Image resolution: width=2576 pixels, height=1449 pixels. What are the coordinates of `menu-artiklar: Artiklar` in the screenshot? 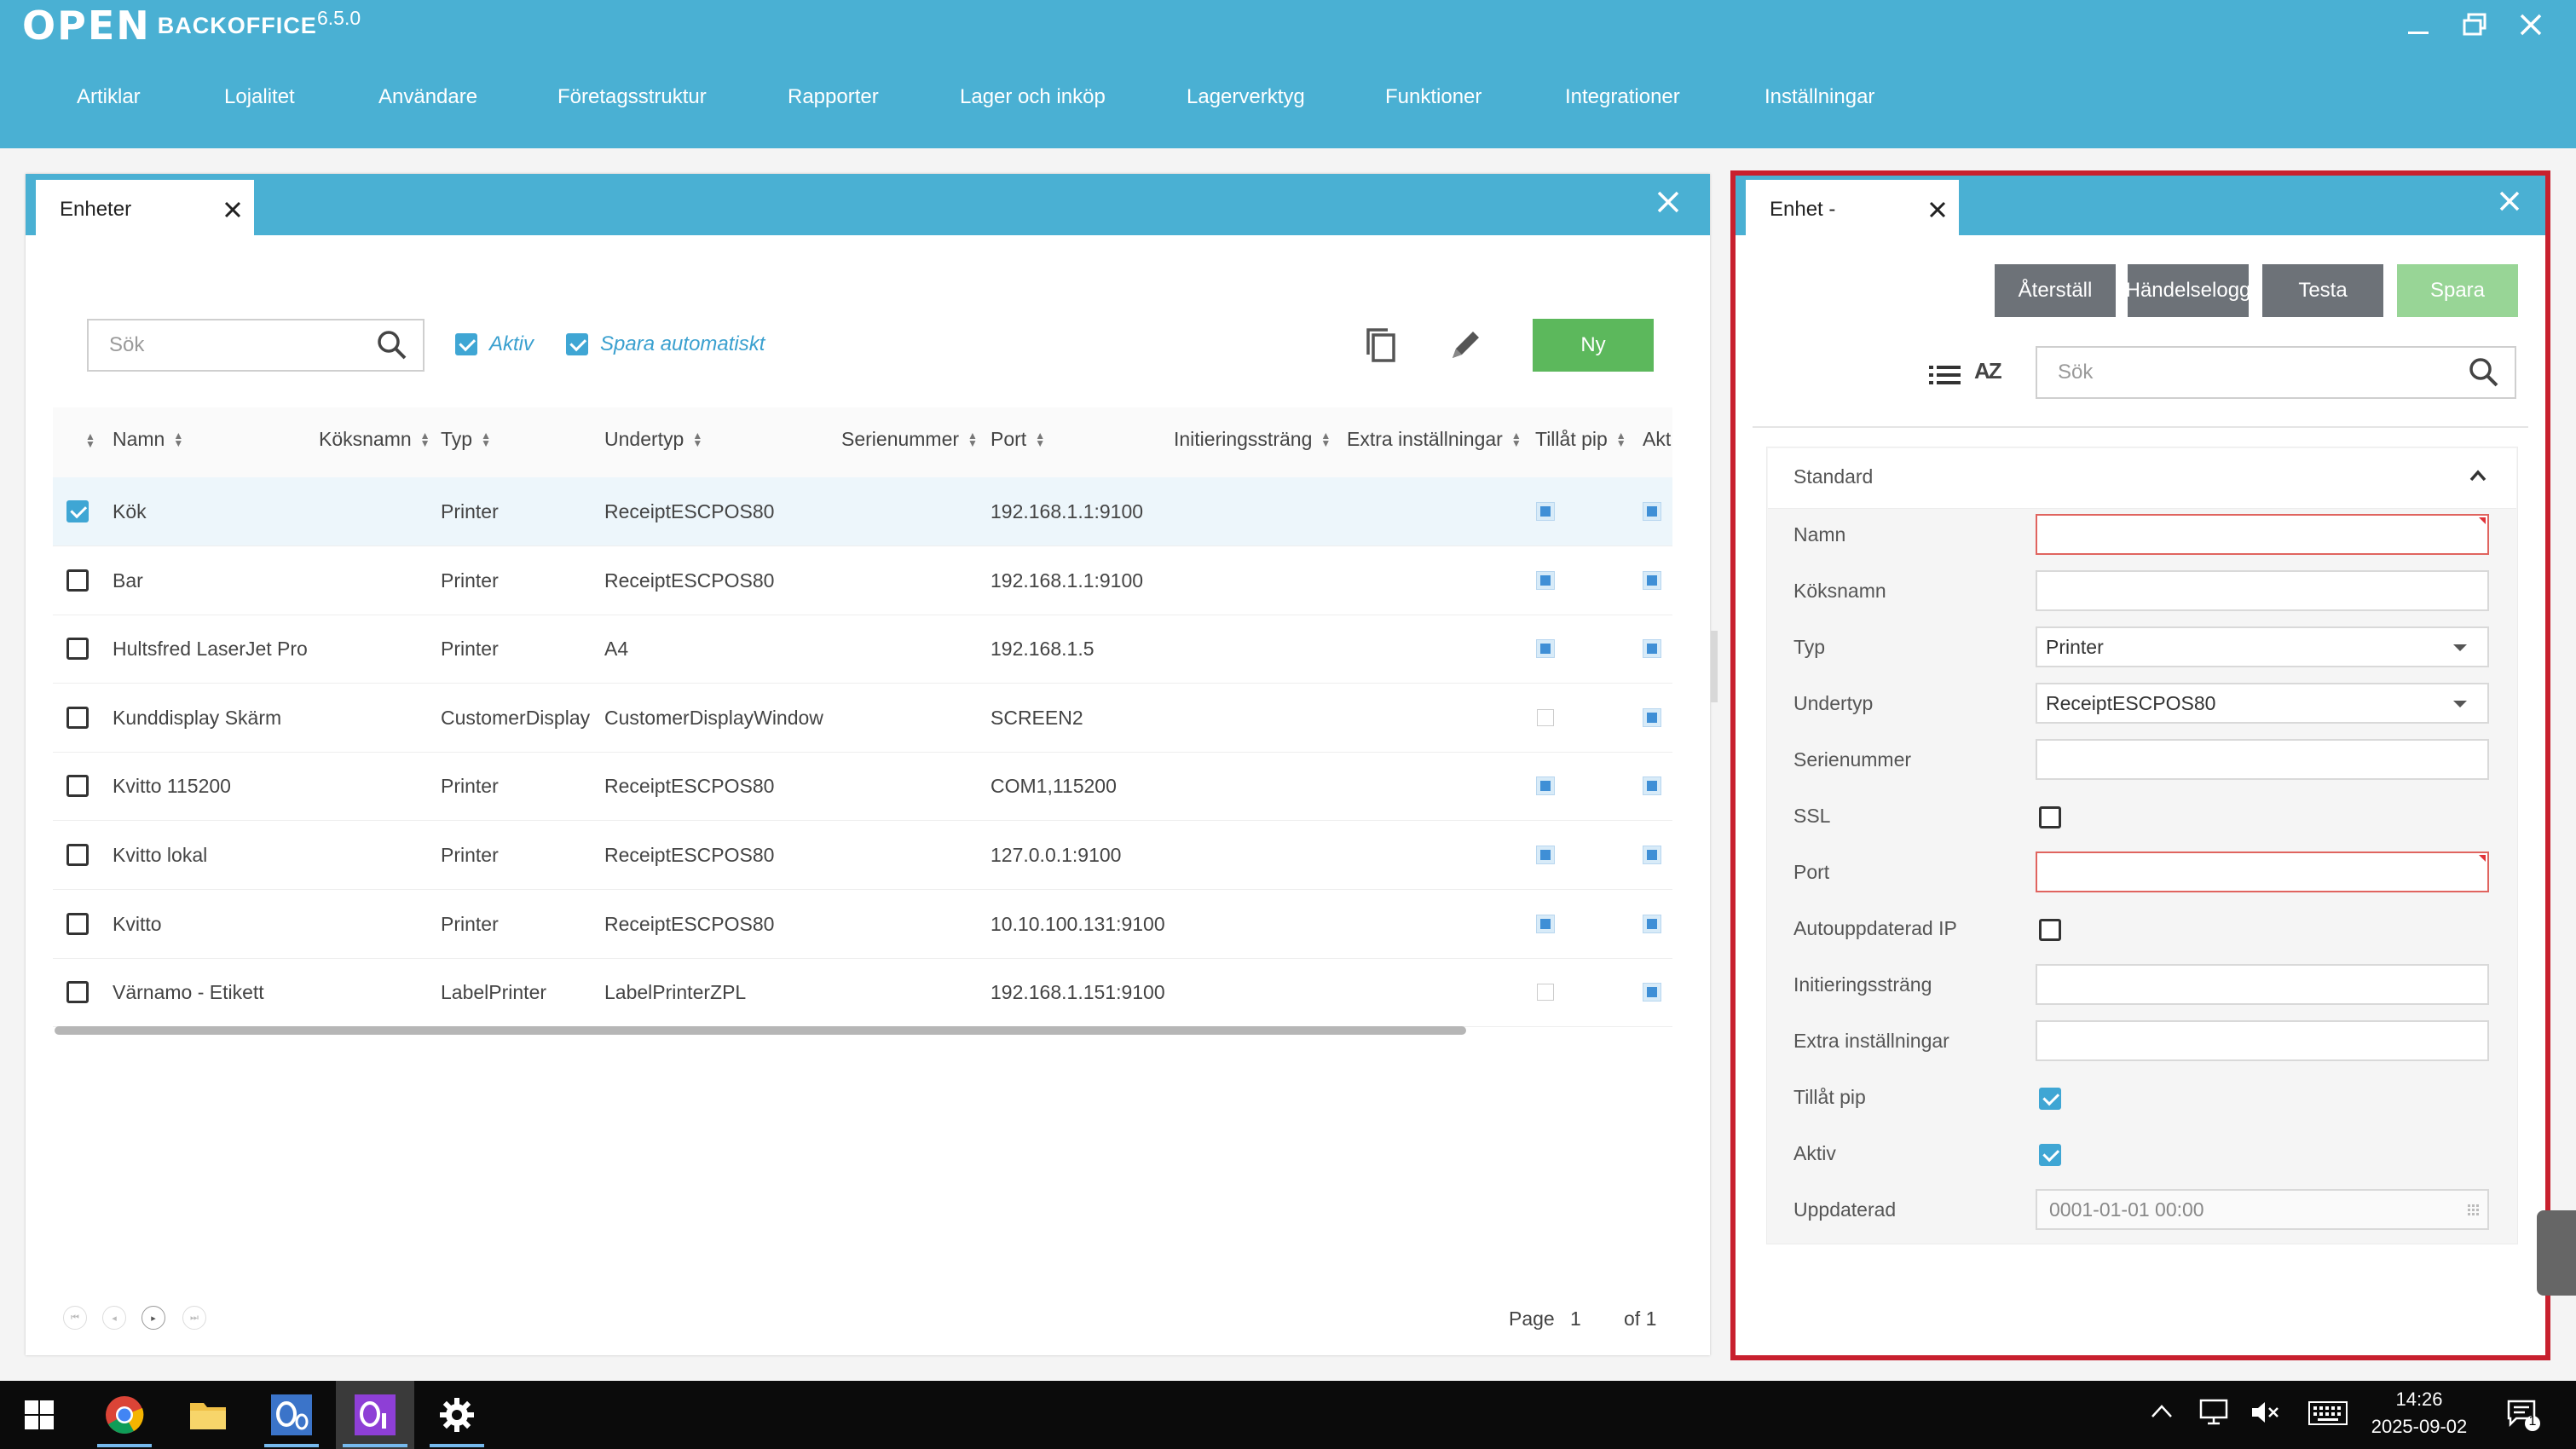 It's located at (109, 97).